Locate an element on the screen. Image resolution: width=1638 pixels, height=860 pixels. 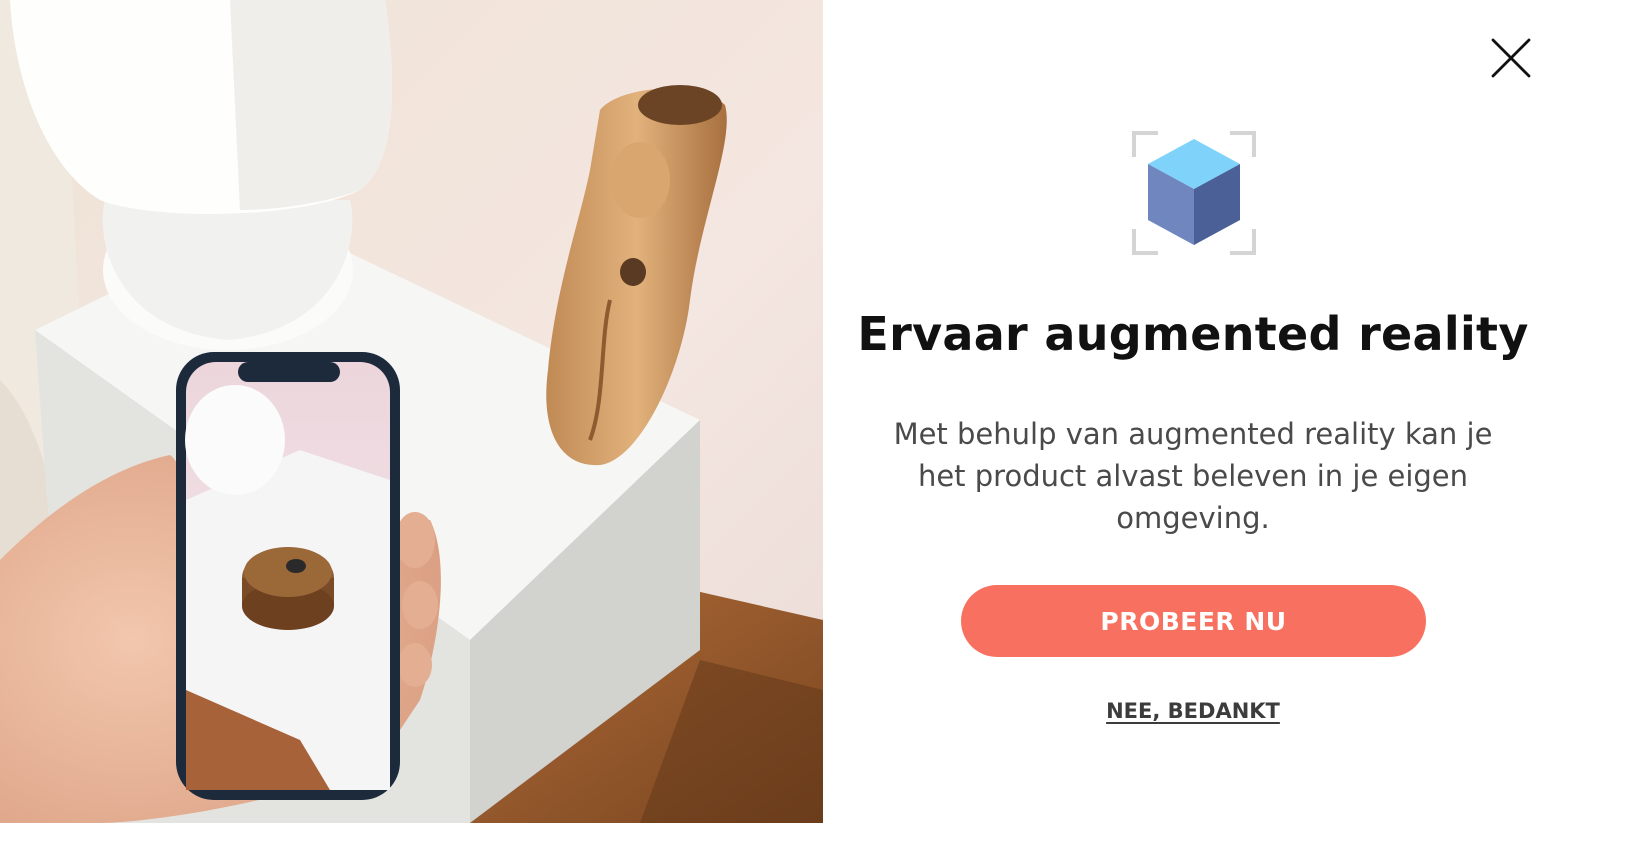
decline-container: NEE, BEDANKT is located at coordinates (1193, 711).